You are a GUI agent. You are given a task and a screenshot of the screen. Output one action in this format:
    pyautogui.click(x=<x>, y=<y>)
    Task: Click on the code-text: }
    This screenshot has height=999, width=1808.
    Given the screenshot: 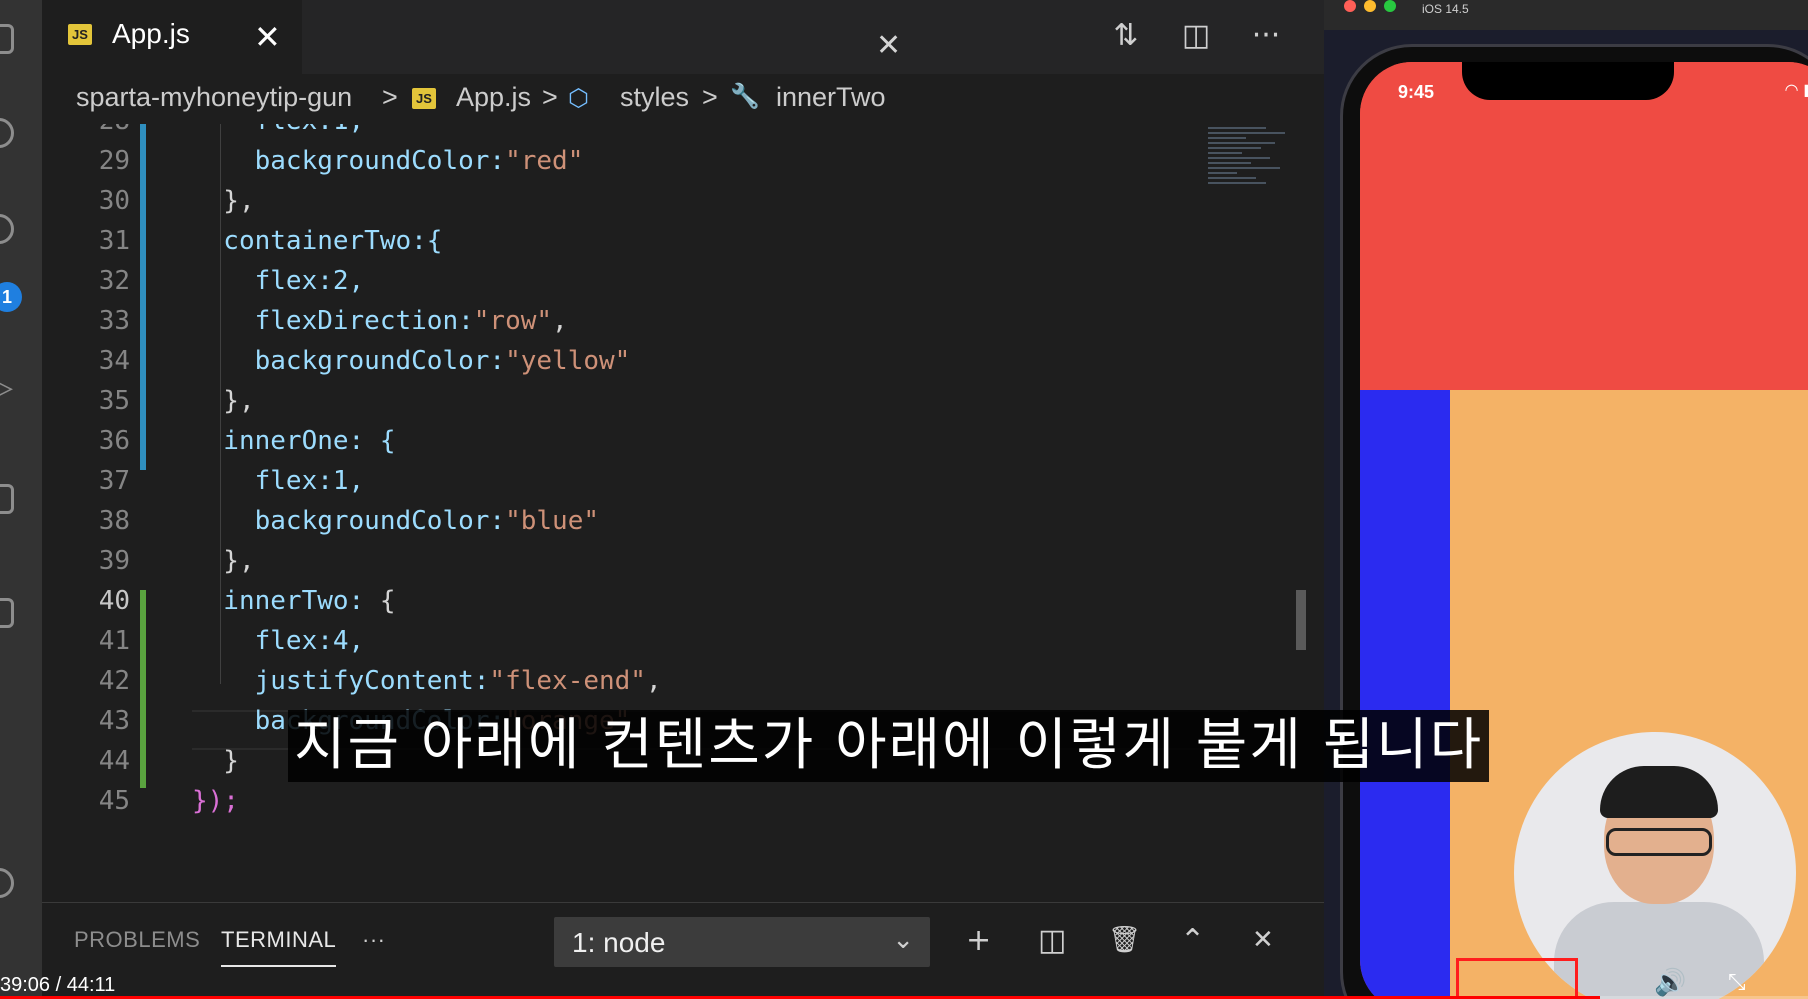 What is the action you would take?
    pyautogui.click(x=215, y=761)
    